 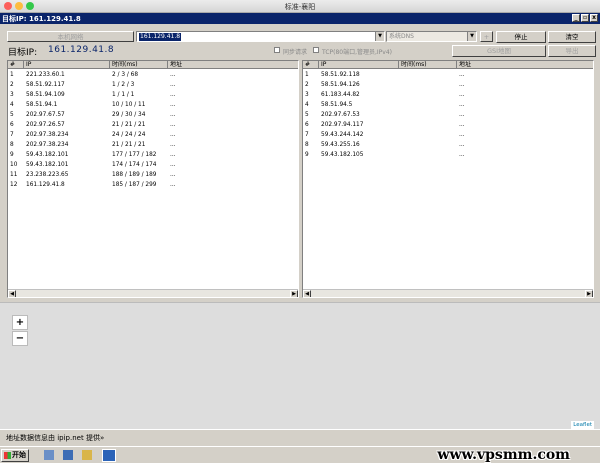 I want to click on row-ip: 58.51.92.118, so click(x=340, y=75).